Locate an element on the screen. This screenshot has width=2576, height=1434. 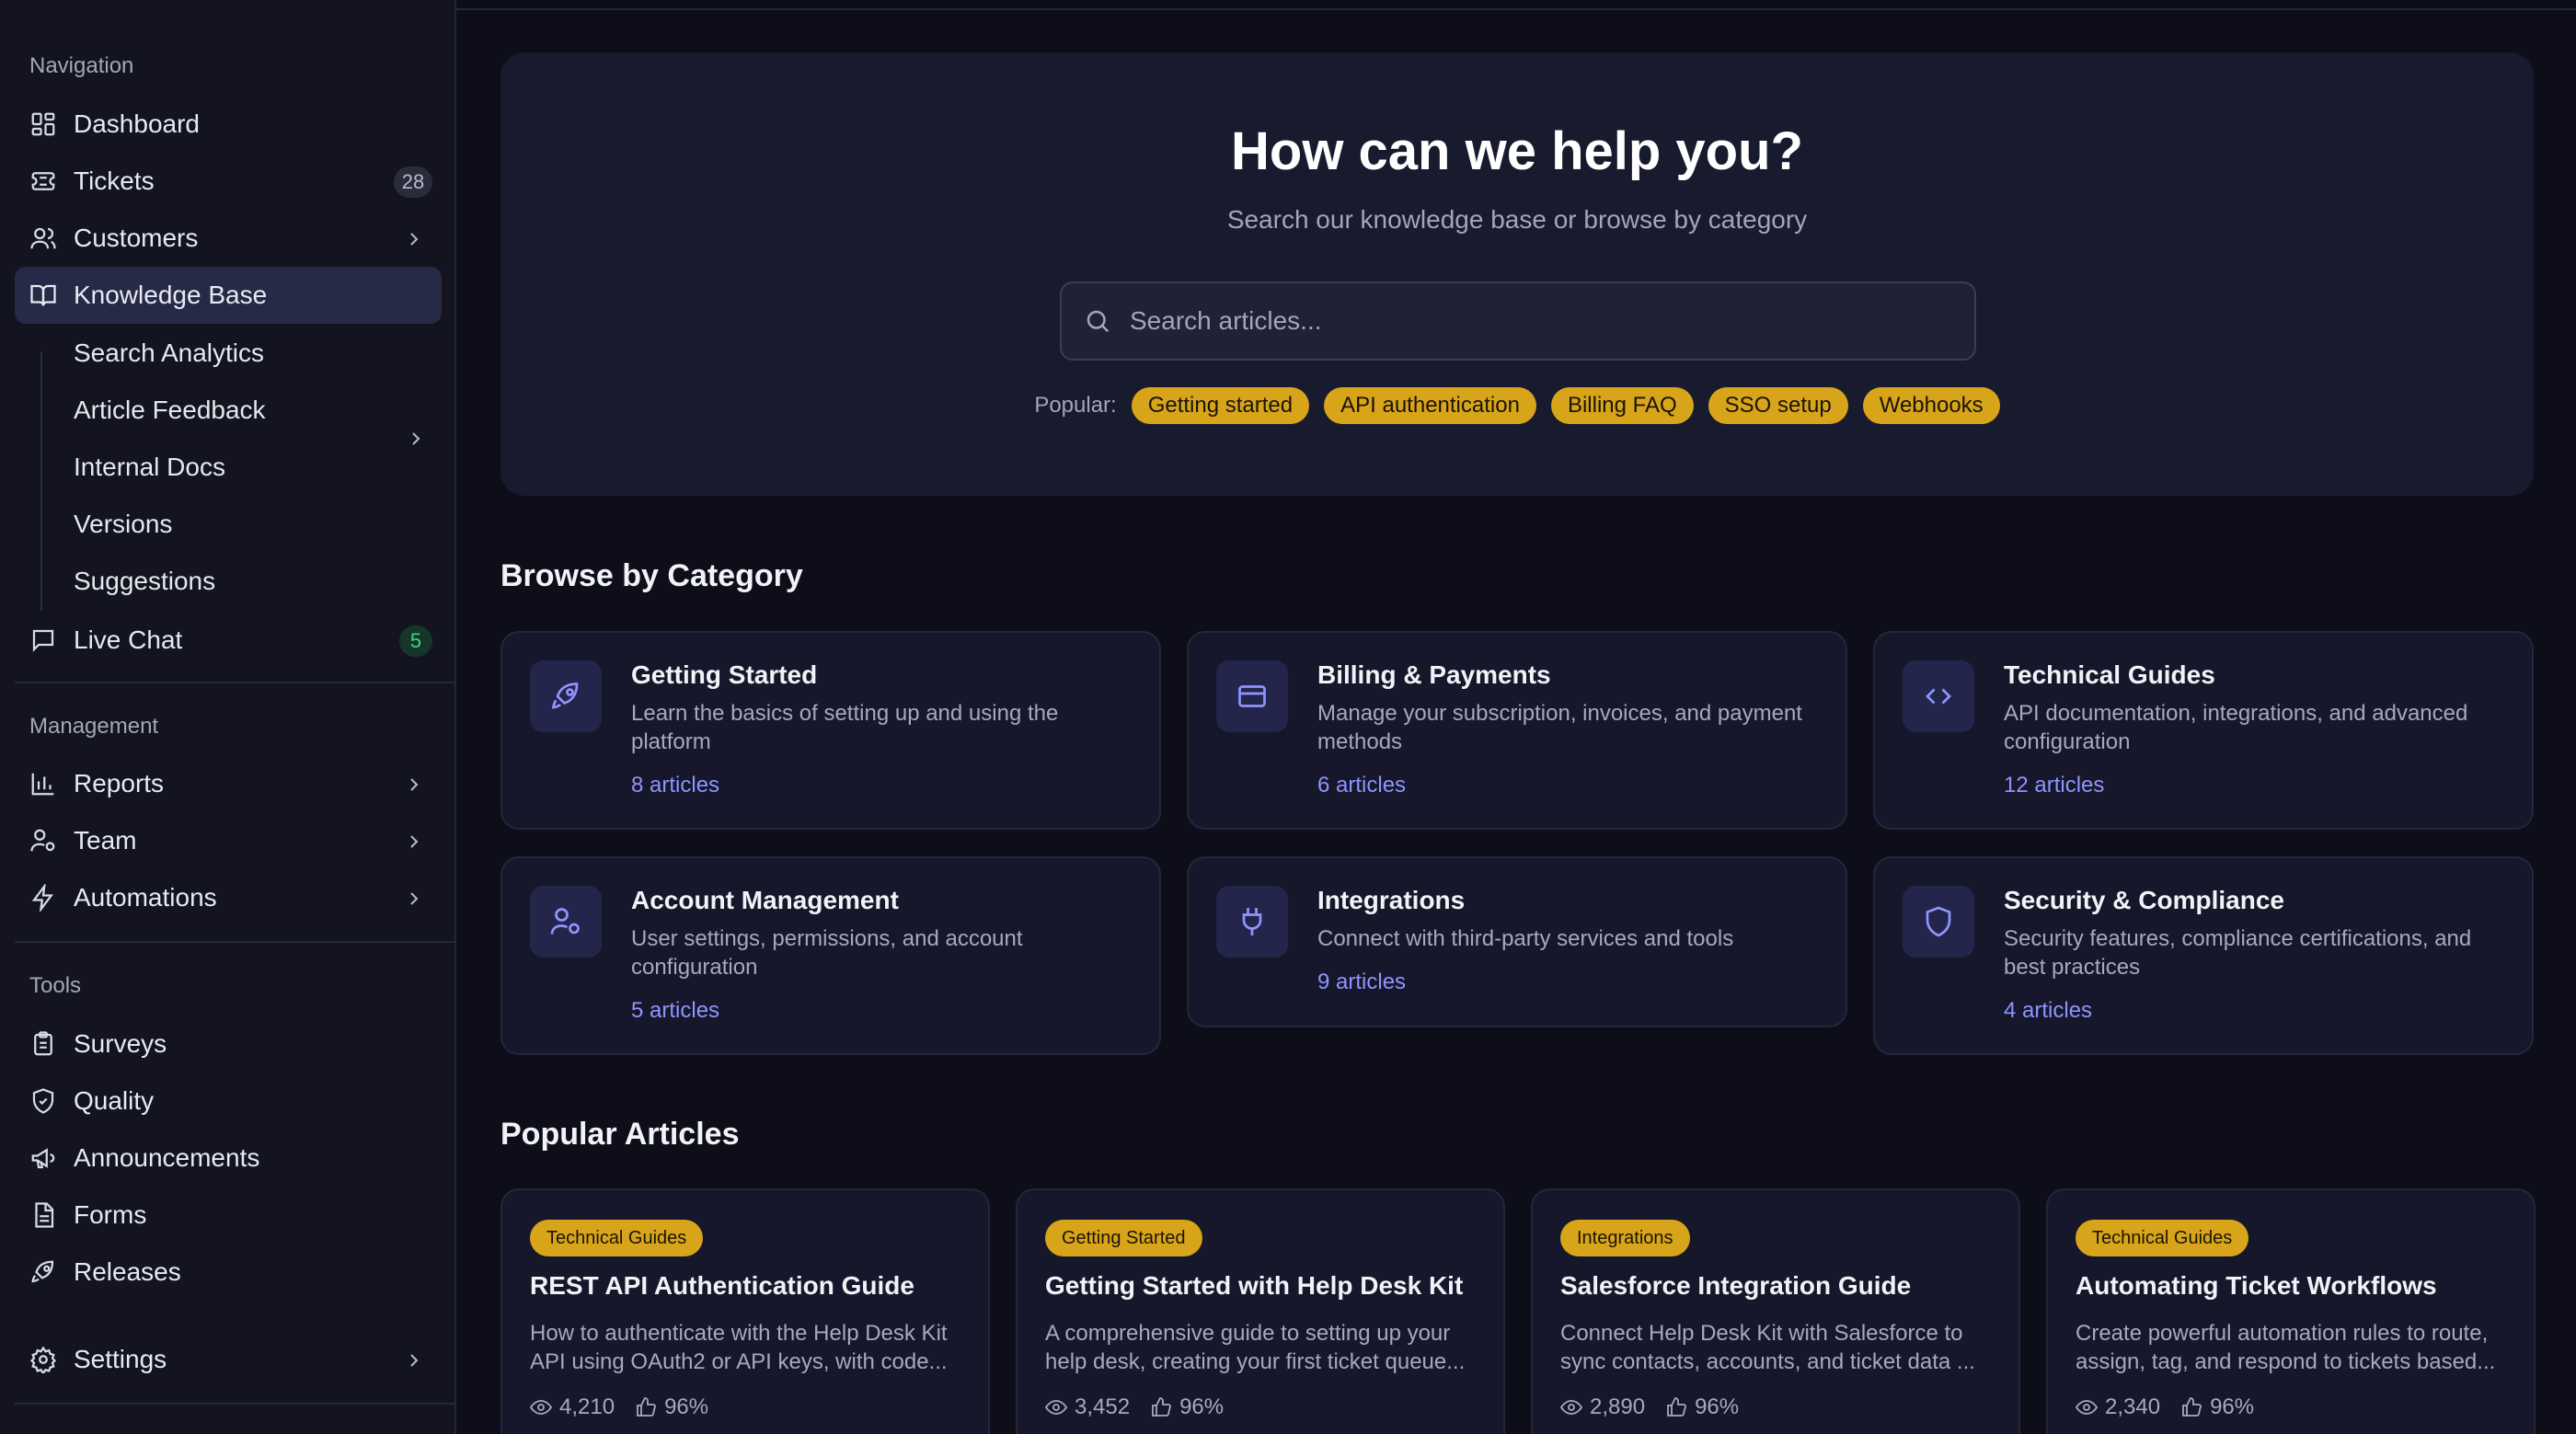
popular-tag: SSO setup is located at coordinates (1778, 405).